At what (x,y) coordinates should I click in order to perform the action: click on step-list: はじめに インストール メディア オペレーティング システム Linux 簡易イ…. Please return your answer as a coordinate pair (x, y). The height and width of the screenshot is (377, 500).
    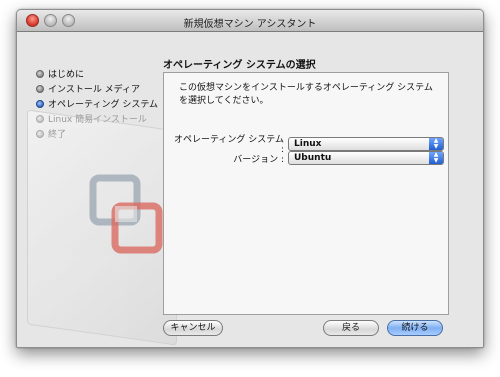
    Looking at the image, I should click on (97, 103).